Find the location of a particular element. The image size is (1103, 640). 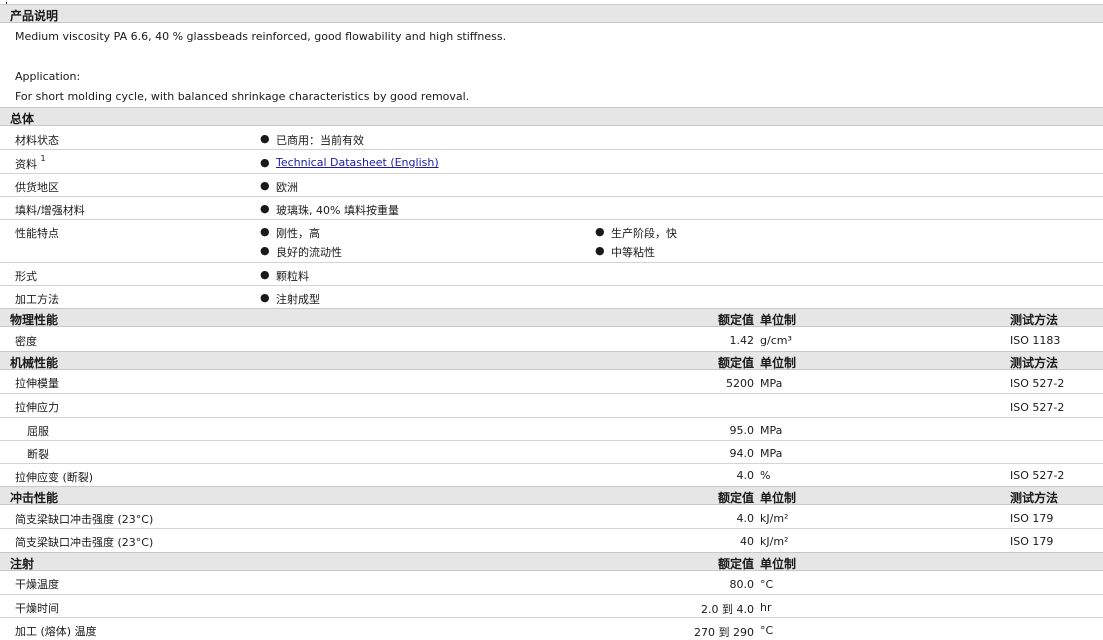

row-label: 材料状态 is located at coordinates (37, 140).